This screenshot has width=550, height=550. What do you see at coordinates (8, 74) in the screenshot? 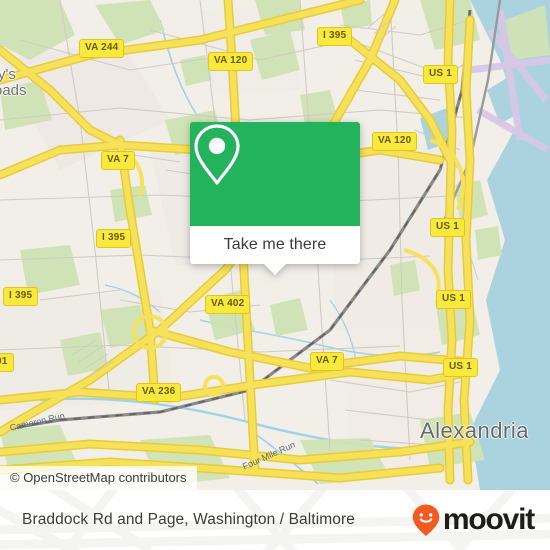
I see `map-place-label: y's` at bounding box center [8, 74].